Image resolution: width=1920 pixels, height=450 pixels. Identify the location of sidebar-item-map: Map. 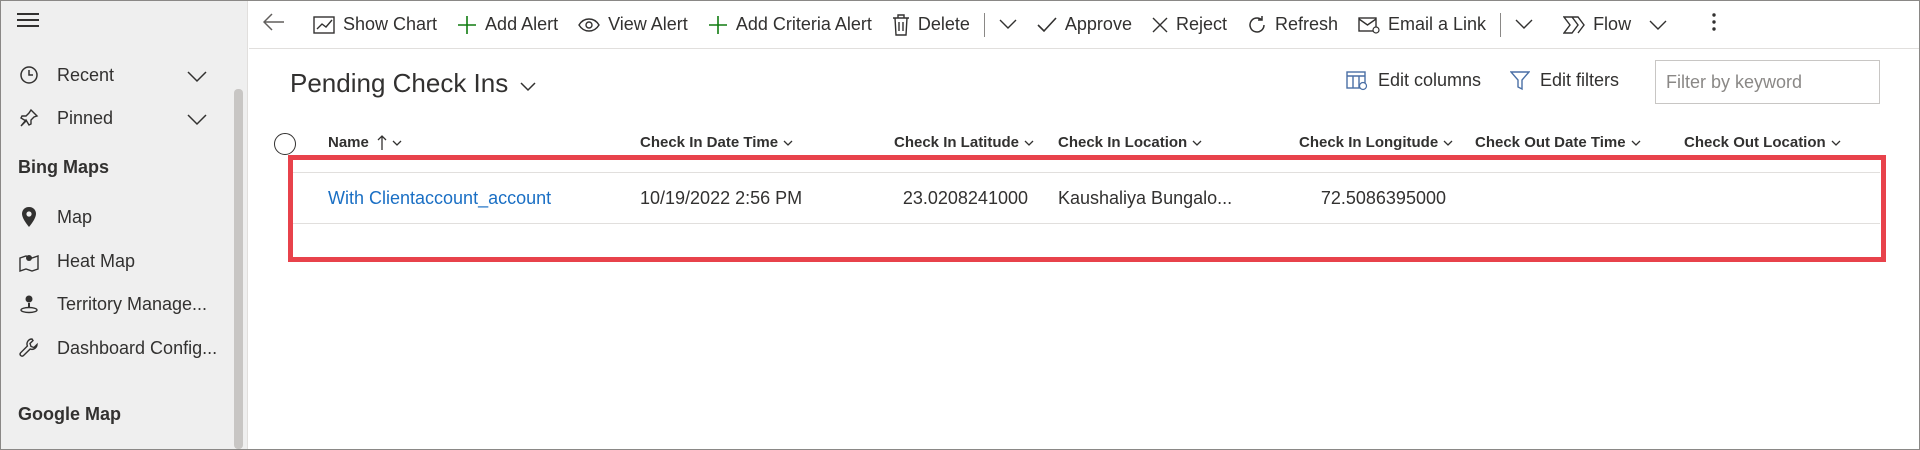
(117, 217).